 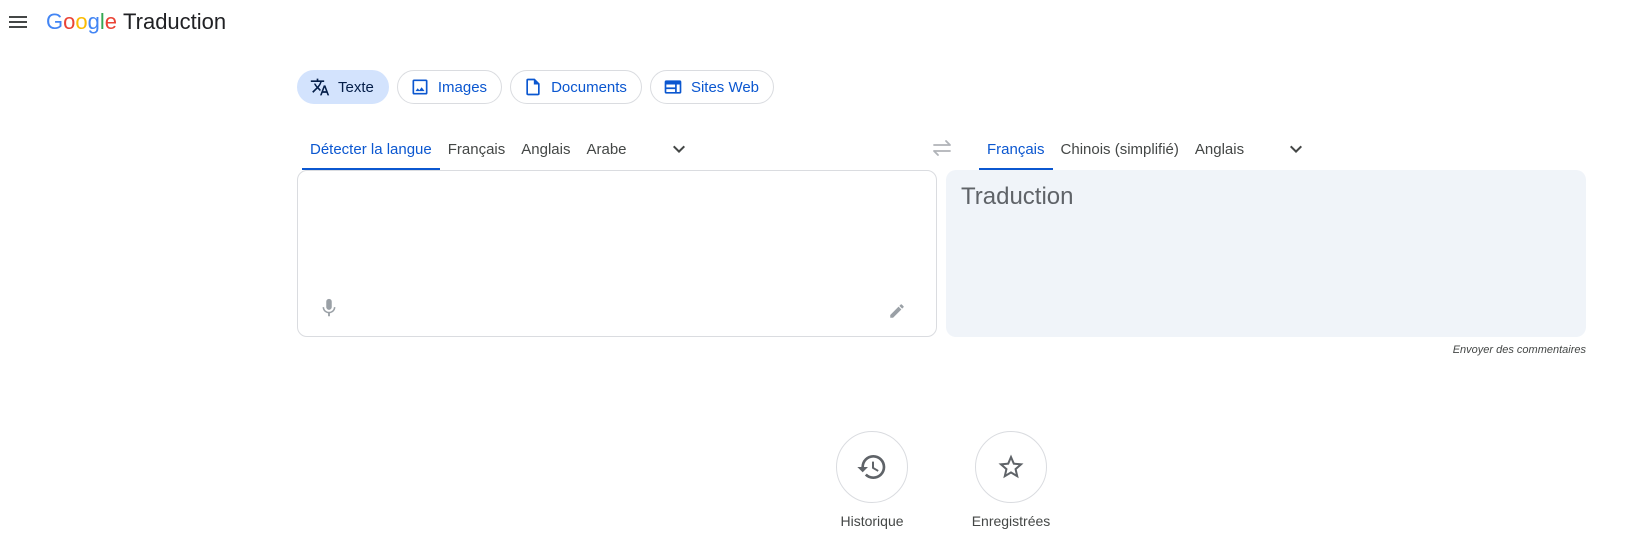 I want to click on handwriting-button, so click(x=897, y=311).